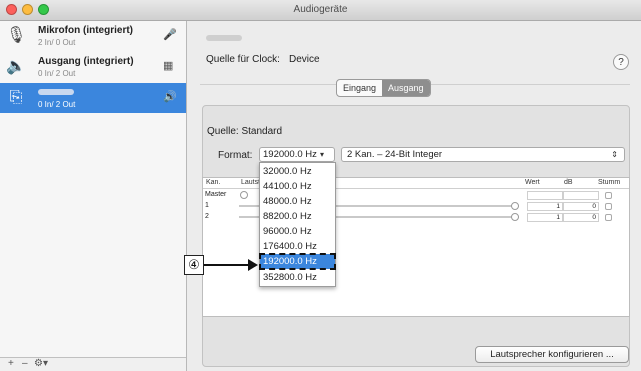 The image size is (641, 371). I want to click on select-arrows-icon: ⇕, so click(614, 154).